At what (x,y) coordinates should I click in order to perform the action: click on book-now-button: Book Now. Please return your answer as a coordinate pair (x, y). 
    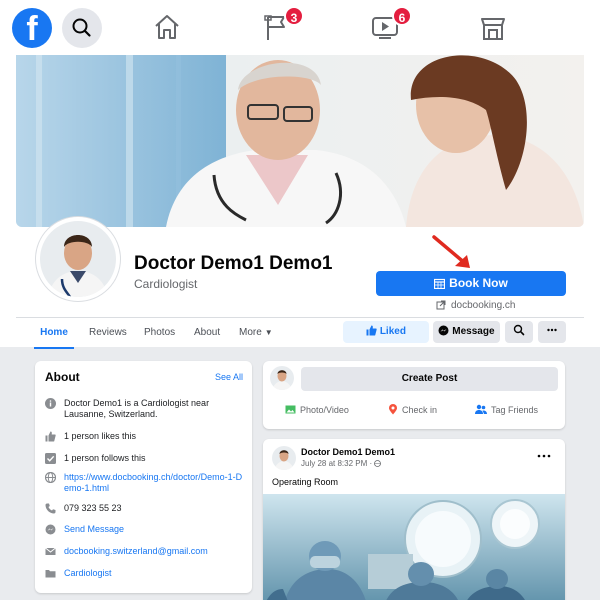
    Looking at the image, I should click on (471, 283).